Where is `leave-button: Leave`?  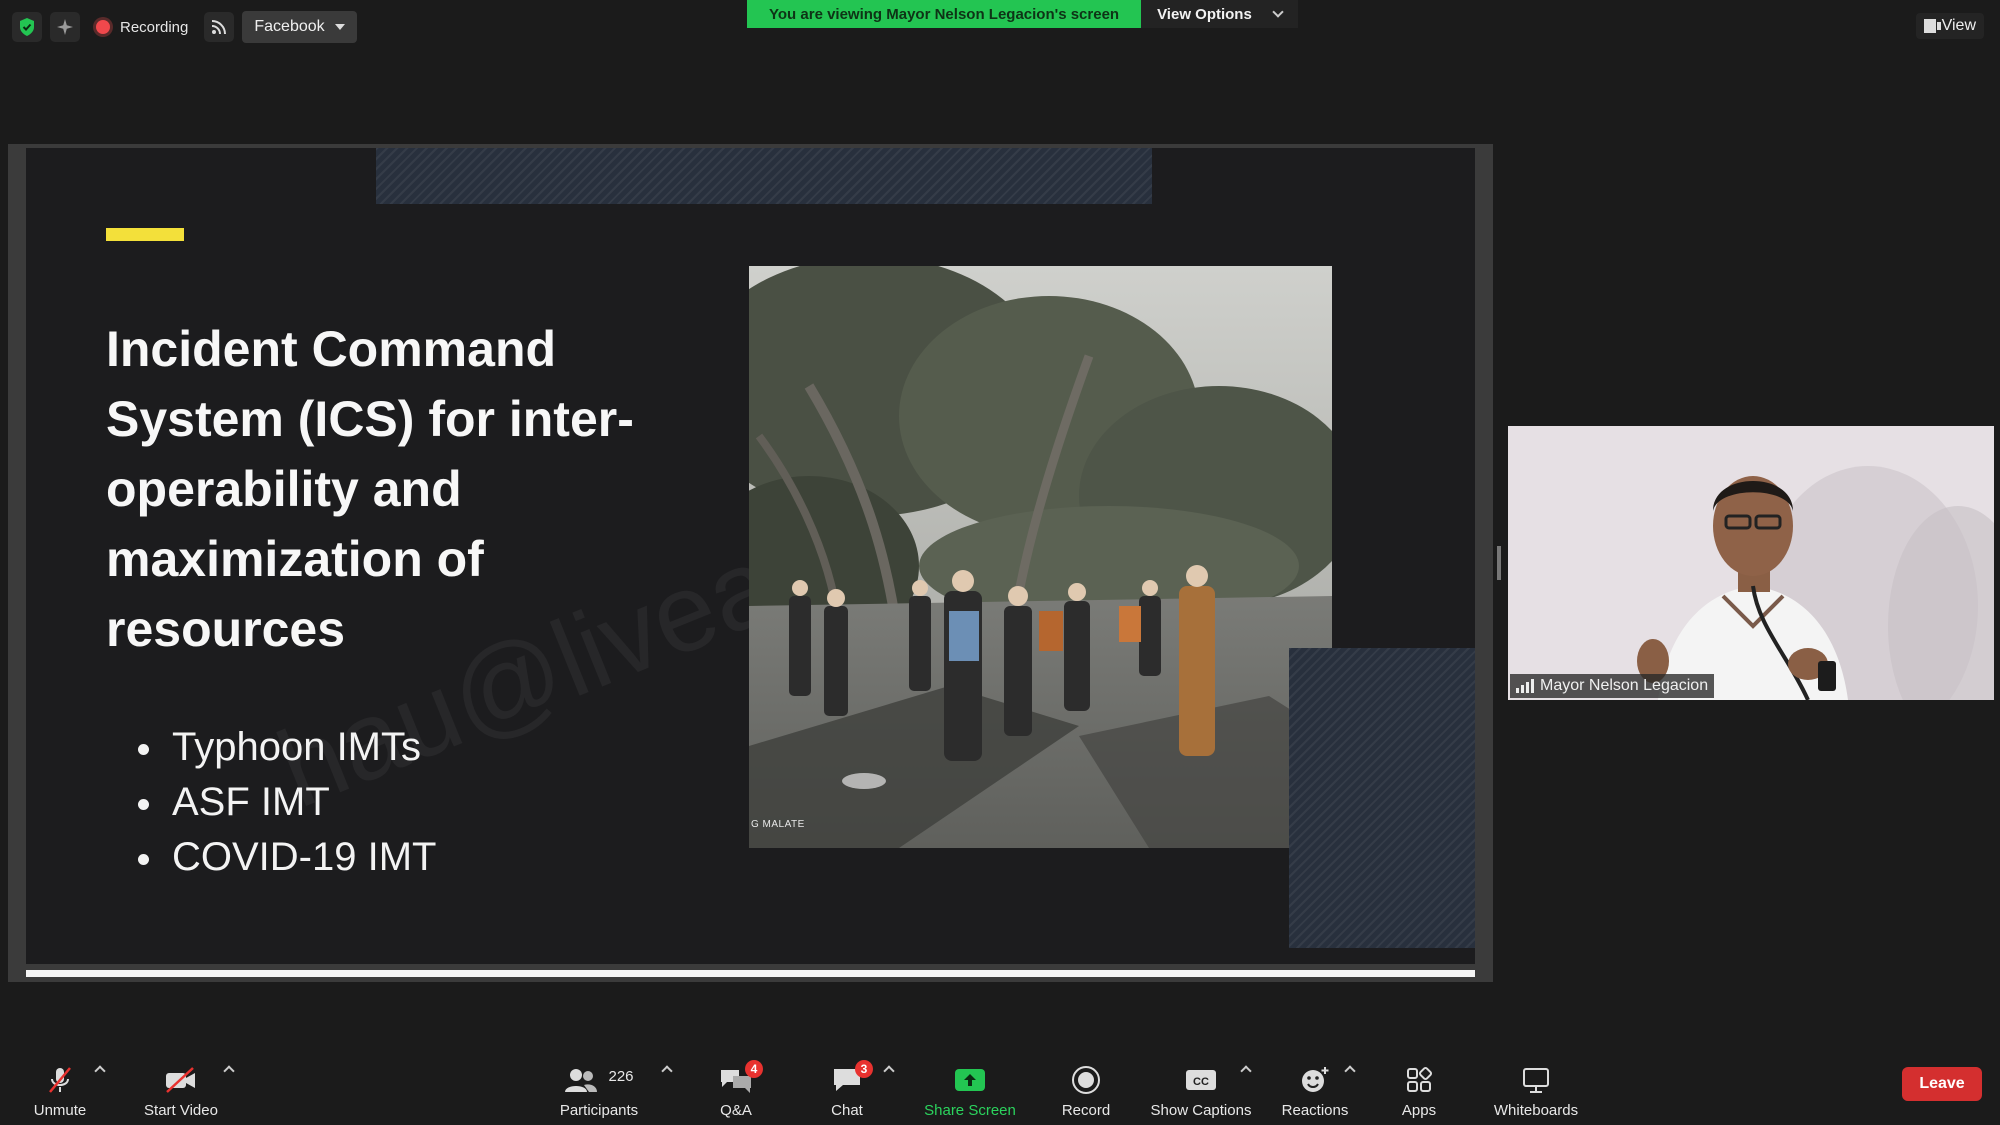
leave-button: Leave is located at coordinates (1942, 1084).